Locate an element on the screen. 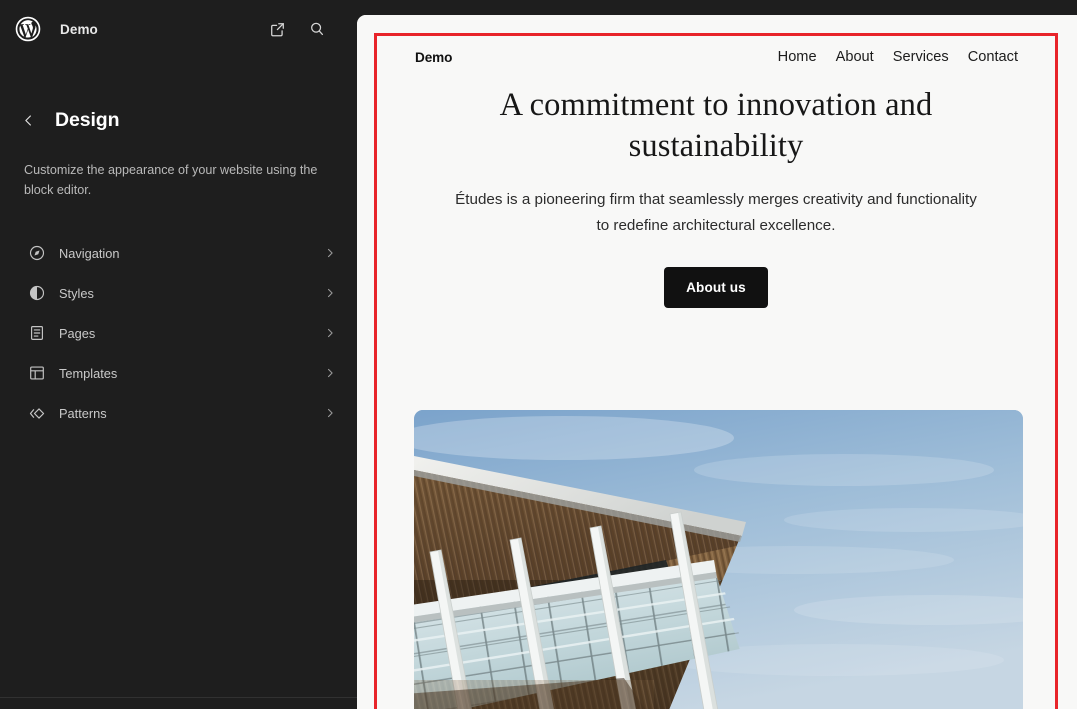  search-icon is located at coordinates (317, 29).